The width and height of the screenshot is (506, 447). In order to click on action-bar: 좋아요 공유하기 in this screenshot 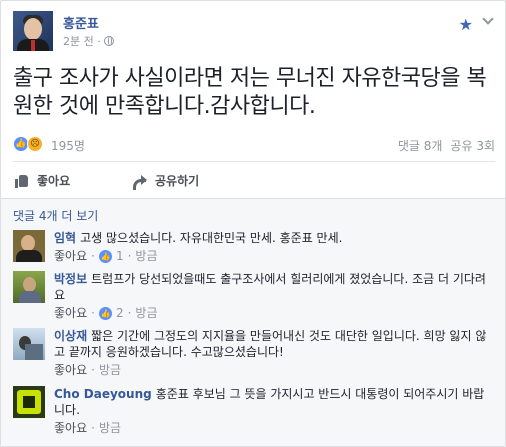, I will do `click(254, 180)`.